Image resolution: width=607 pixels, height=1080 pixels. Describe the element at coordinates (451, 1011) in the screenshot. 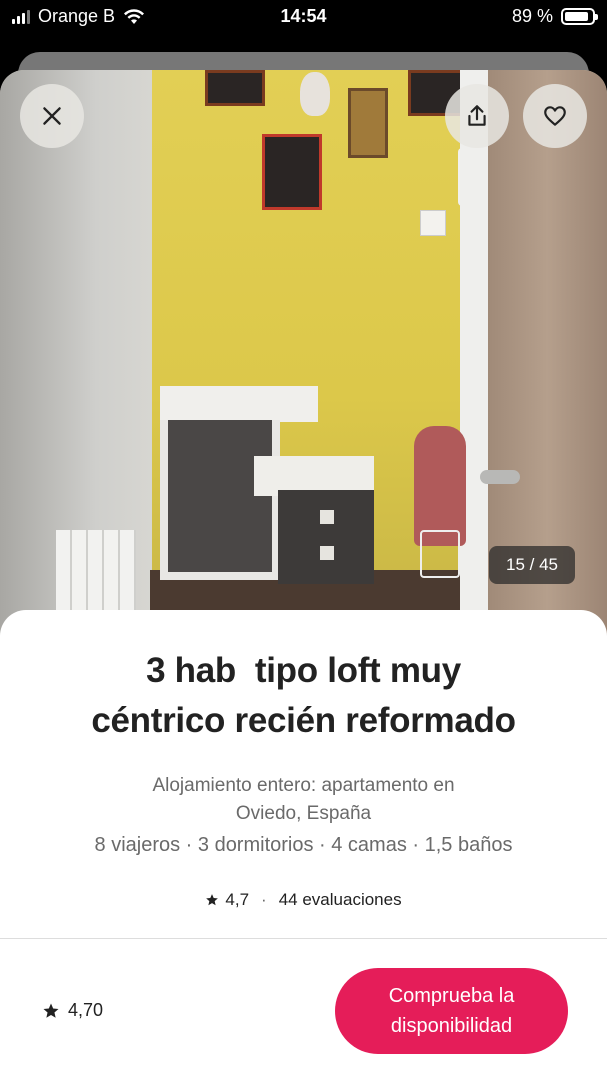

I see `check-availability-button: Comprueba la disponibilidad` at that location.